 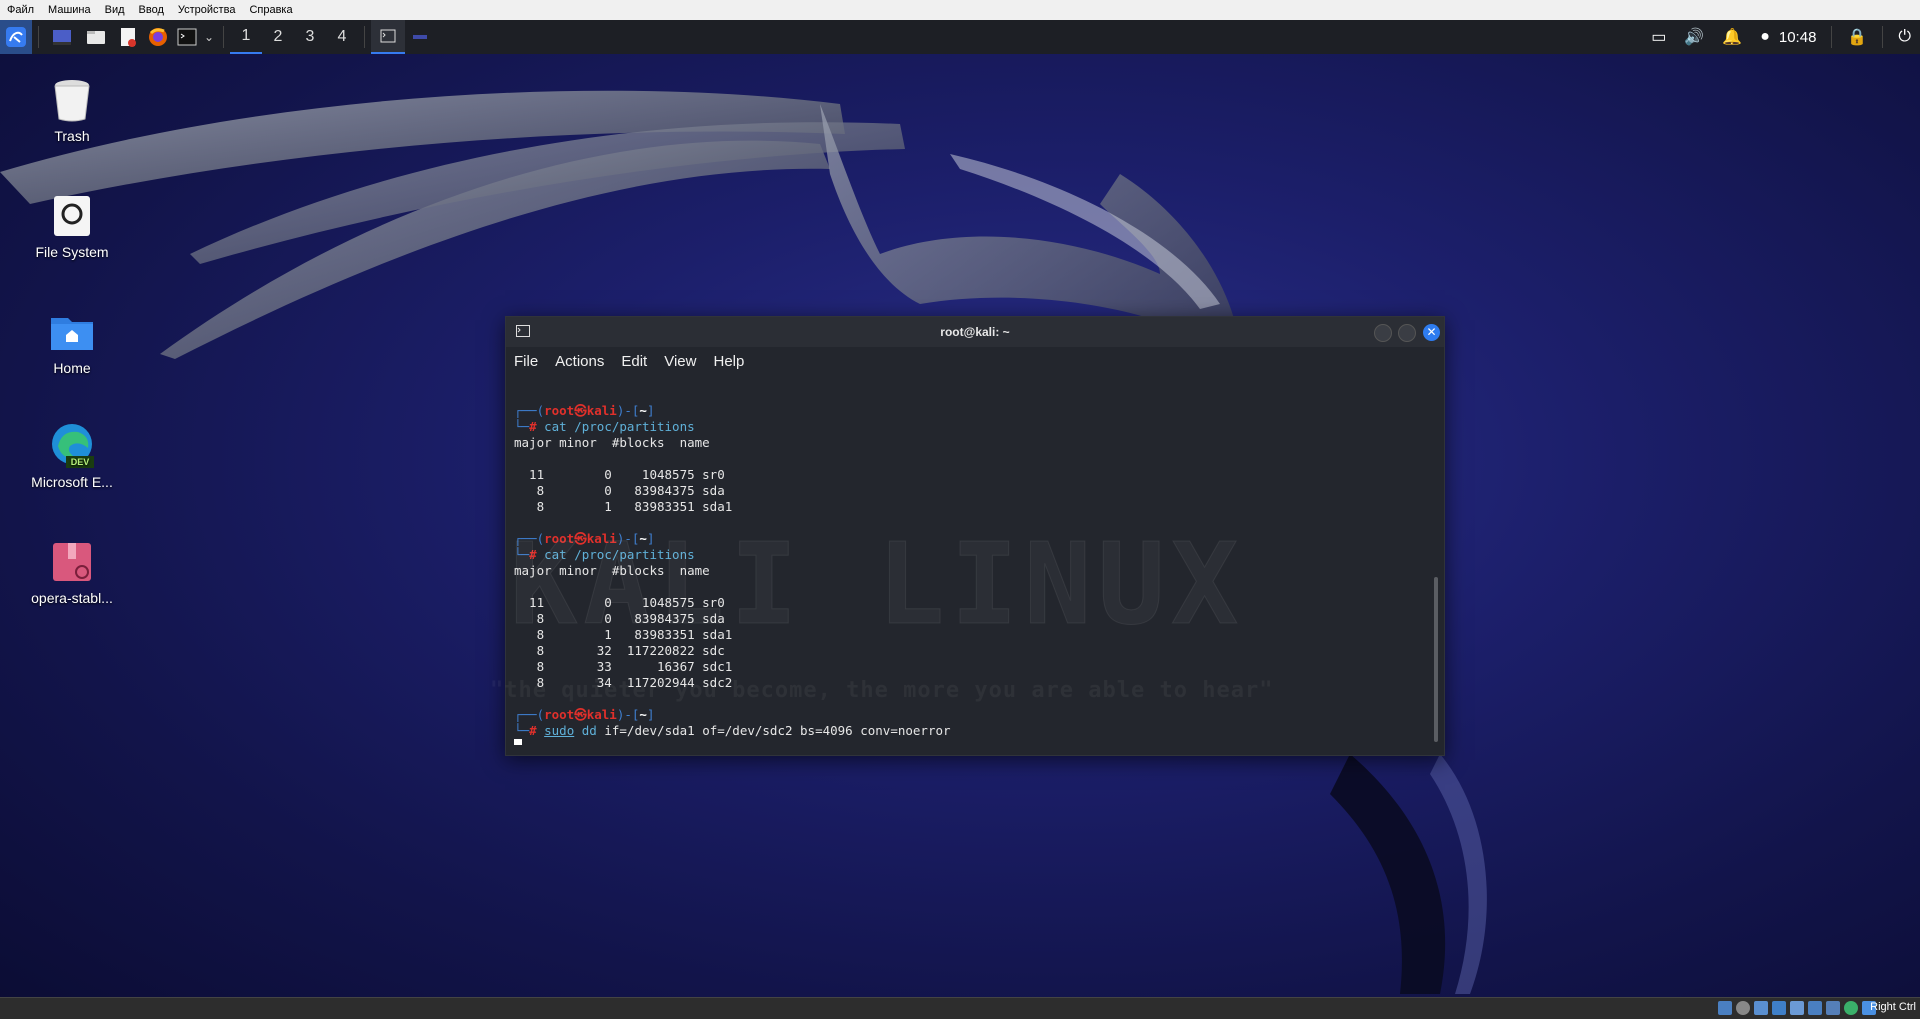 I want to click on taskbar-terminal-window, so click(x=388, y=37).